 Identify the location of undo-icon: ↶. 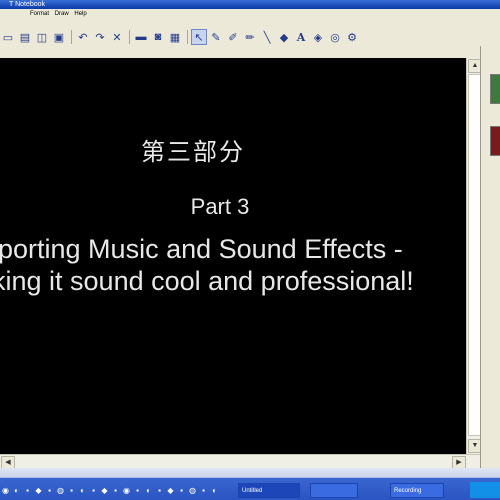
(83, 37).